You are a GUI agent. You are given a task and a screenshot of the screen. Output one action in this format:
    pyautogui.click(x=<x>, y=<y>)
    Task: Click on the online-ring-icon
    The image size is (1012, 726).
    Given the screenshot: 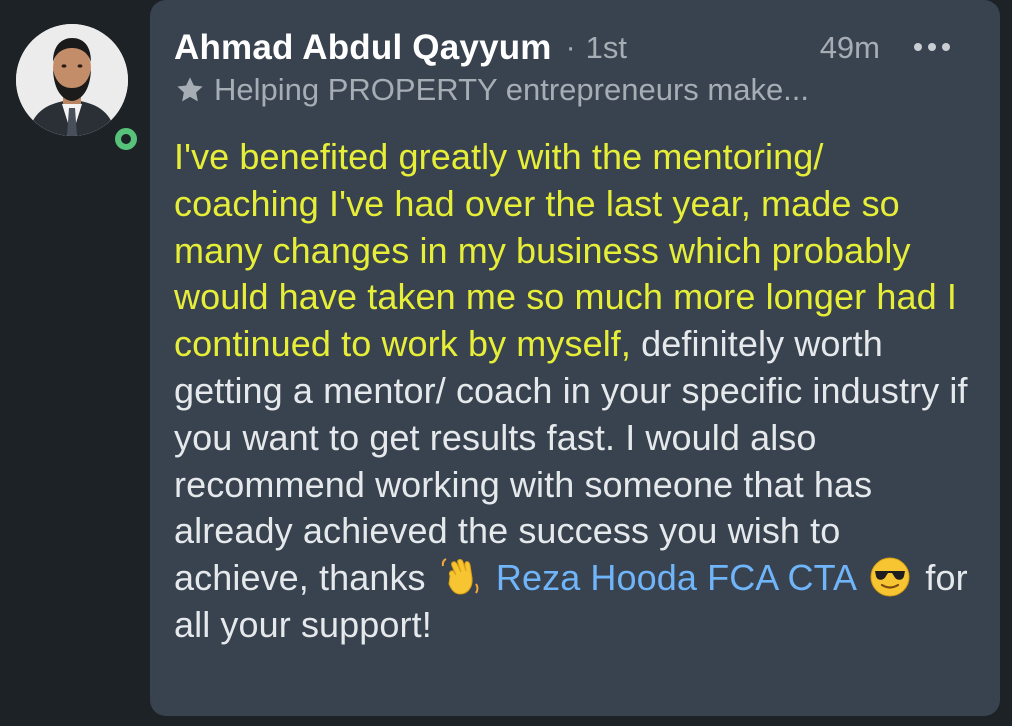 What is the action you would take?
    pyautogui.click(x=126, y=139)
    